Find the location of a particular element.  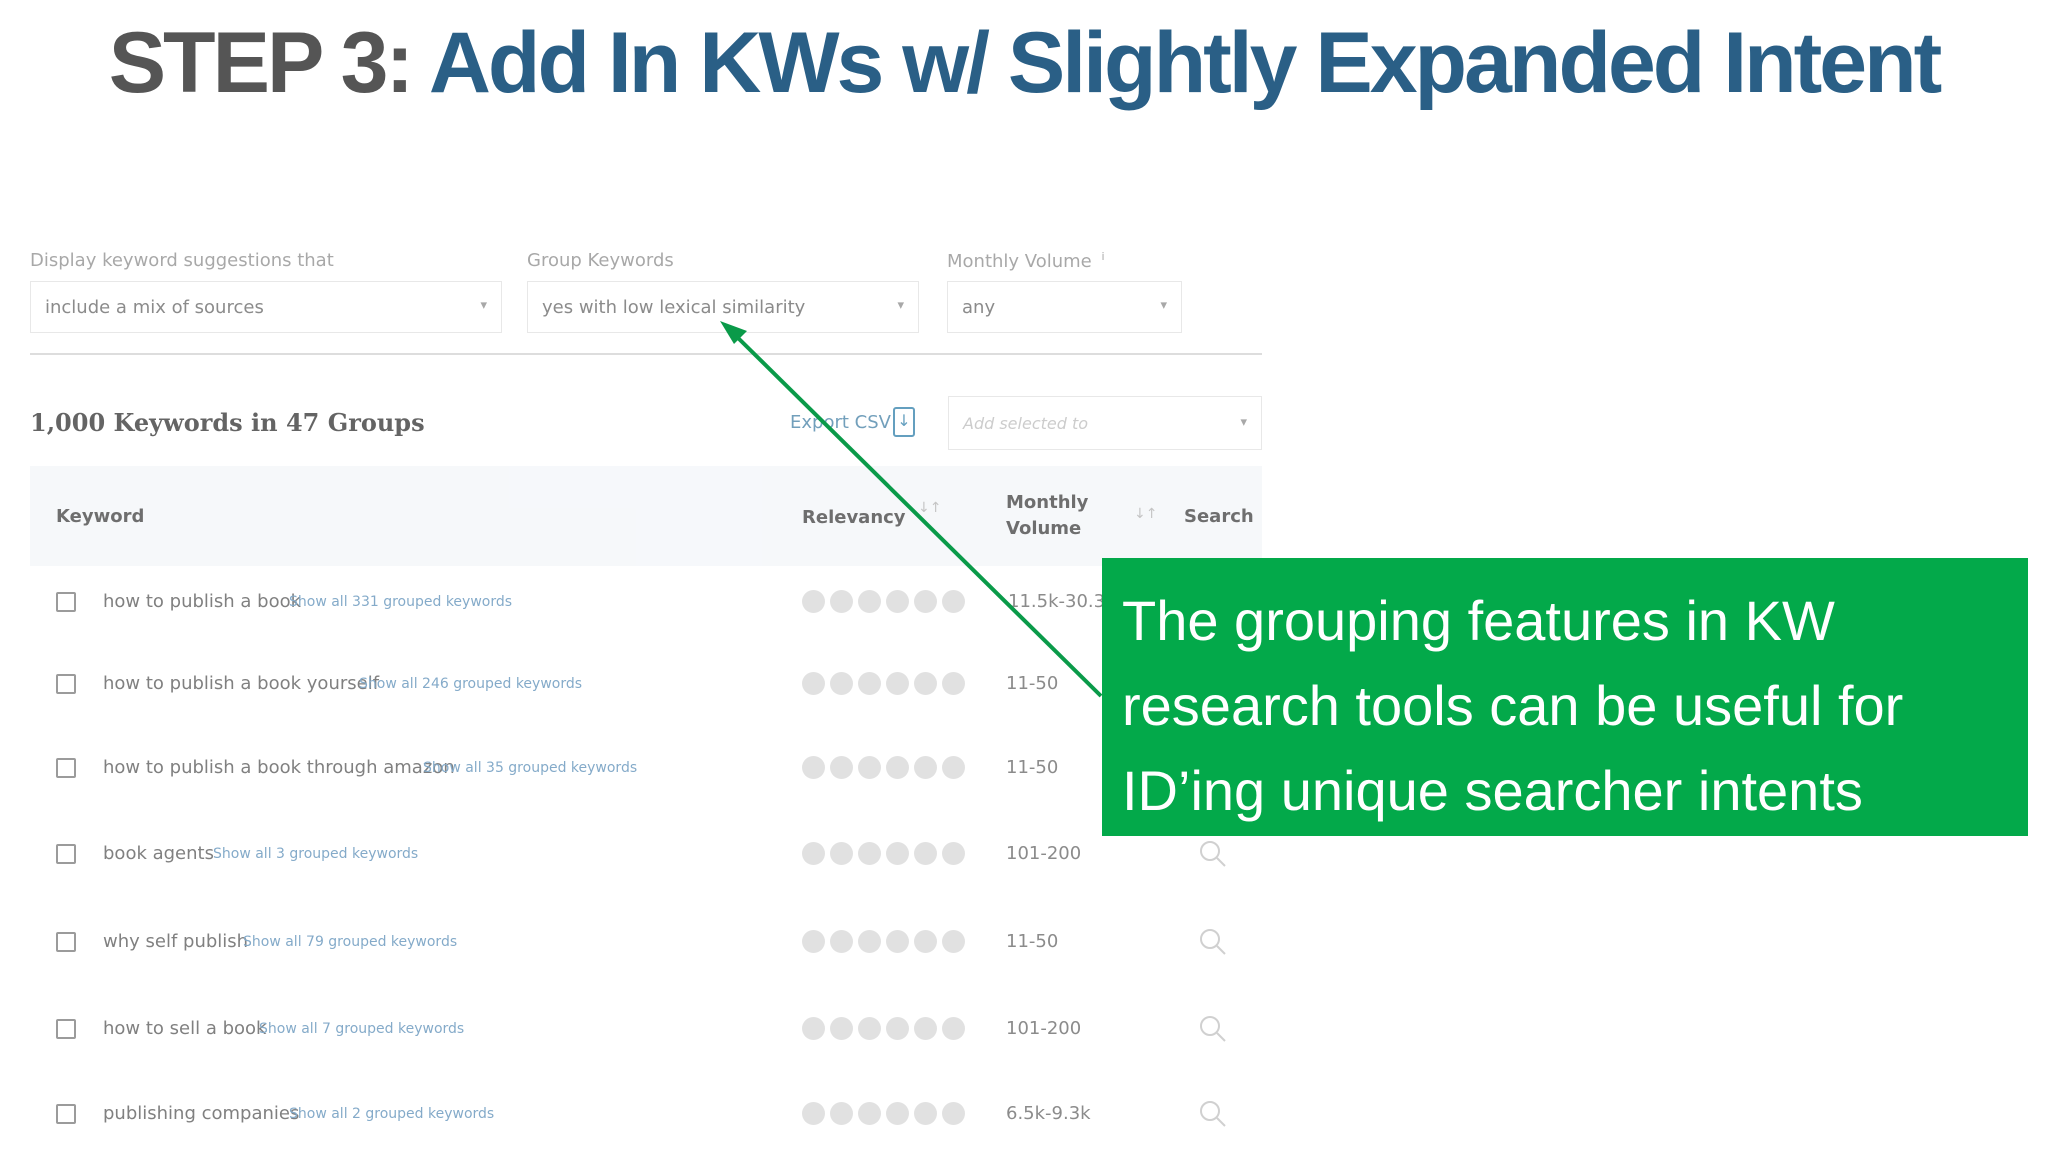

suggestions-filter-label: Display keyword suggestions that is located at coordinates (182, 260).